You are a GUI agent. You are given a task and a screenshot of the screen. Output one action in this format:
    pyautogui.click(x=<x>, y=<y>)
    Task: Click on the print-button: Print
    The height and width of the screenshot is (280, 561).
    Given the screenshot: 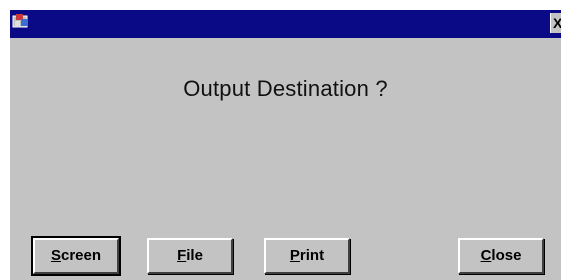 What is the action you would take?
    pyautogui.click(x=307, y=256)
    